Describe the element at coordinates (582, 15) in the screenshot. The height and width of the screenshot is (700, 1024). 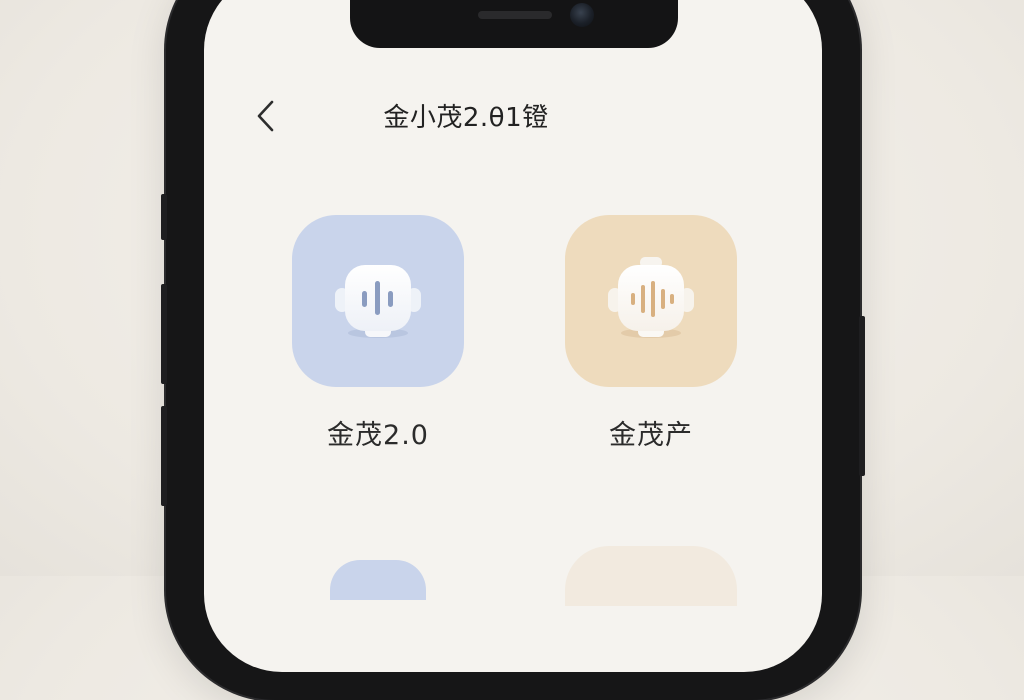
I see `front-camera` at that location.